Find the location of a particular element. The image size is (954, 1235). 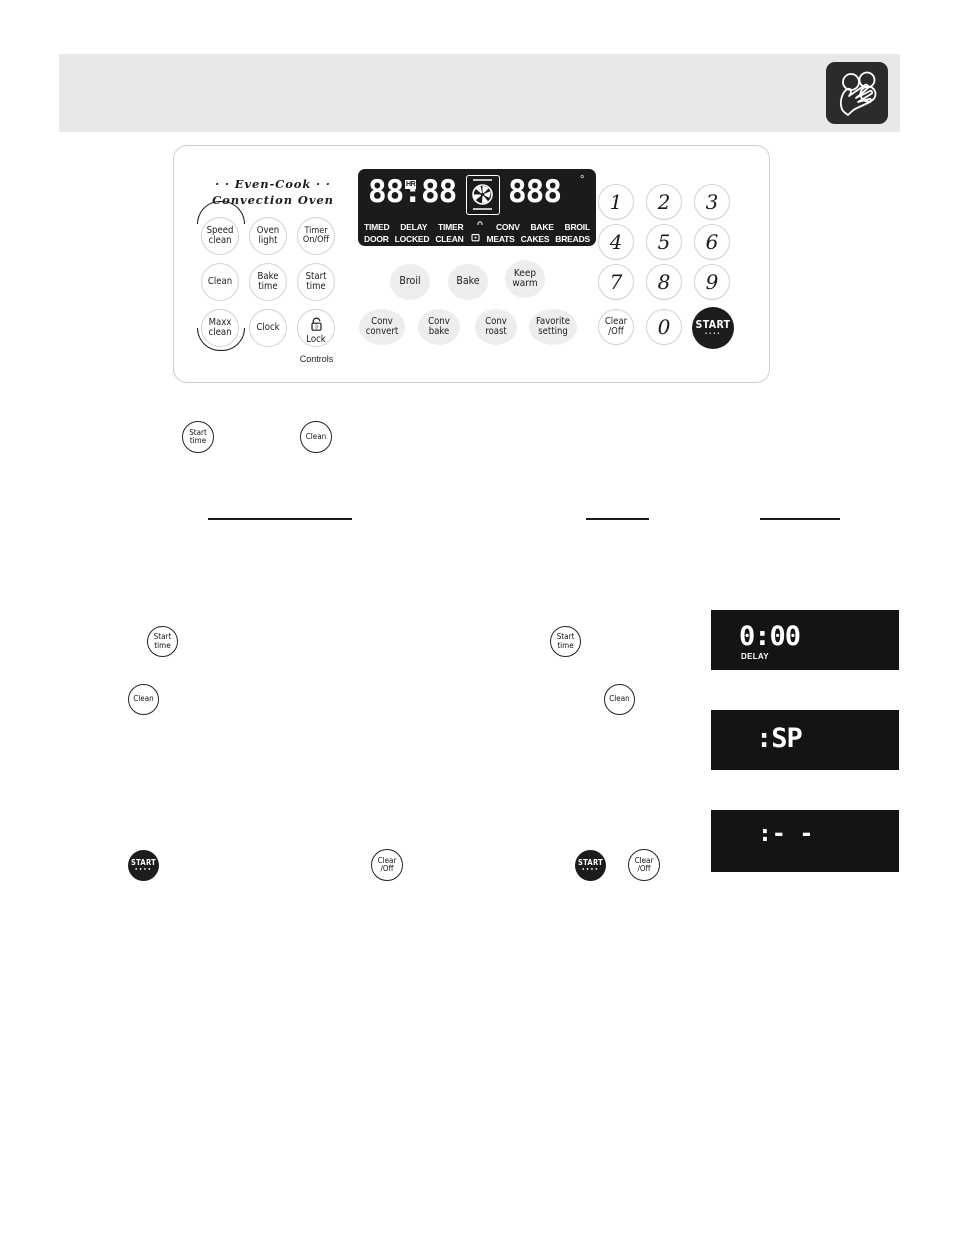

inline-key-a-clean-label: Clean is located at coordinates (316, 436).